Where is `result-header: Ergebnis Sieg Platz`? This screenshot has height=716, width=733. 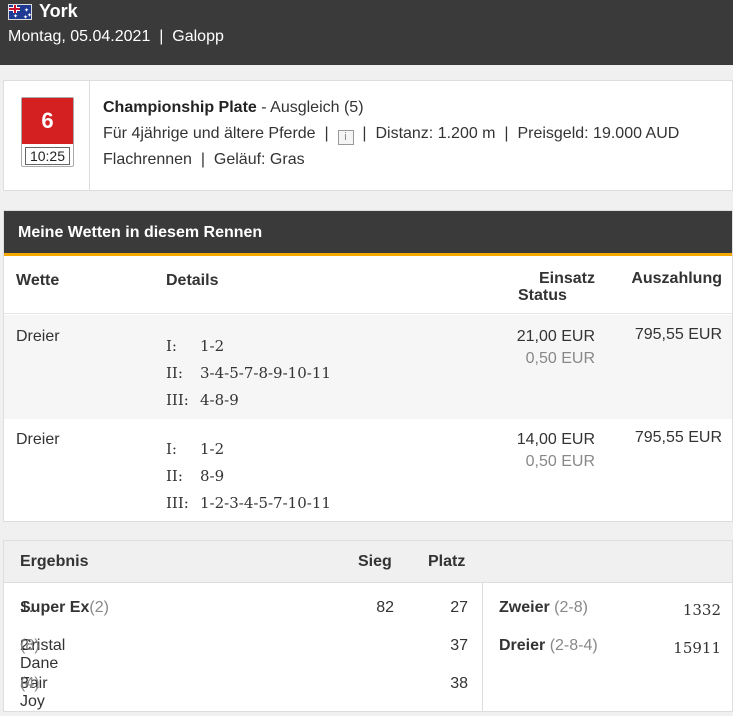 result-header: Ergebnis Sieg Platz is located at coordinates (368, 562).